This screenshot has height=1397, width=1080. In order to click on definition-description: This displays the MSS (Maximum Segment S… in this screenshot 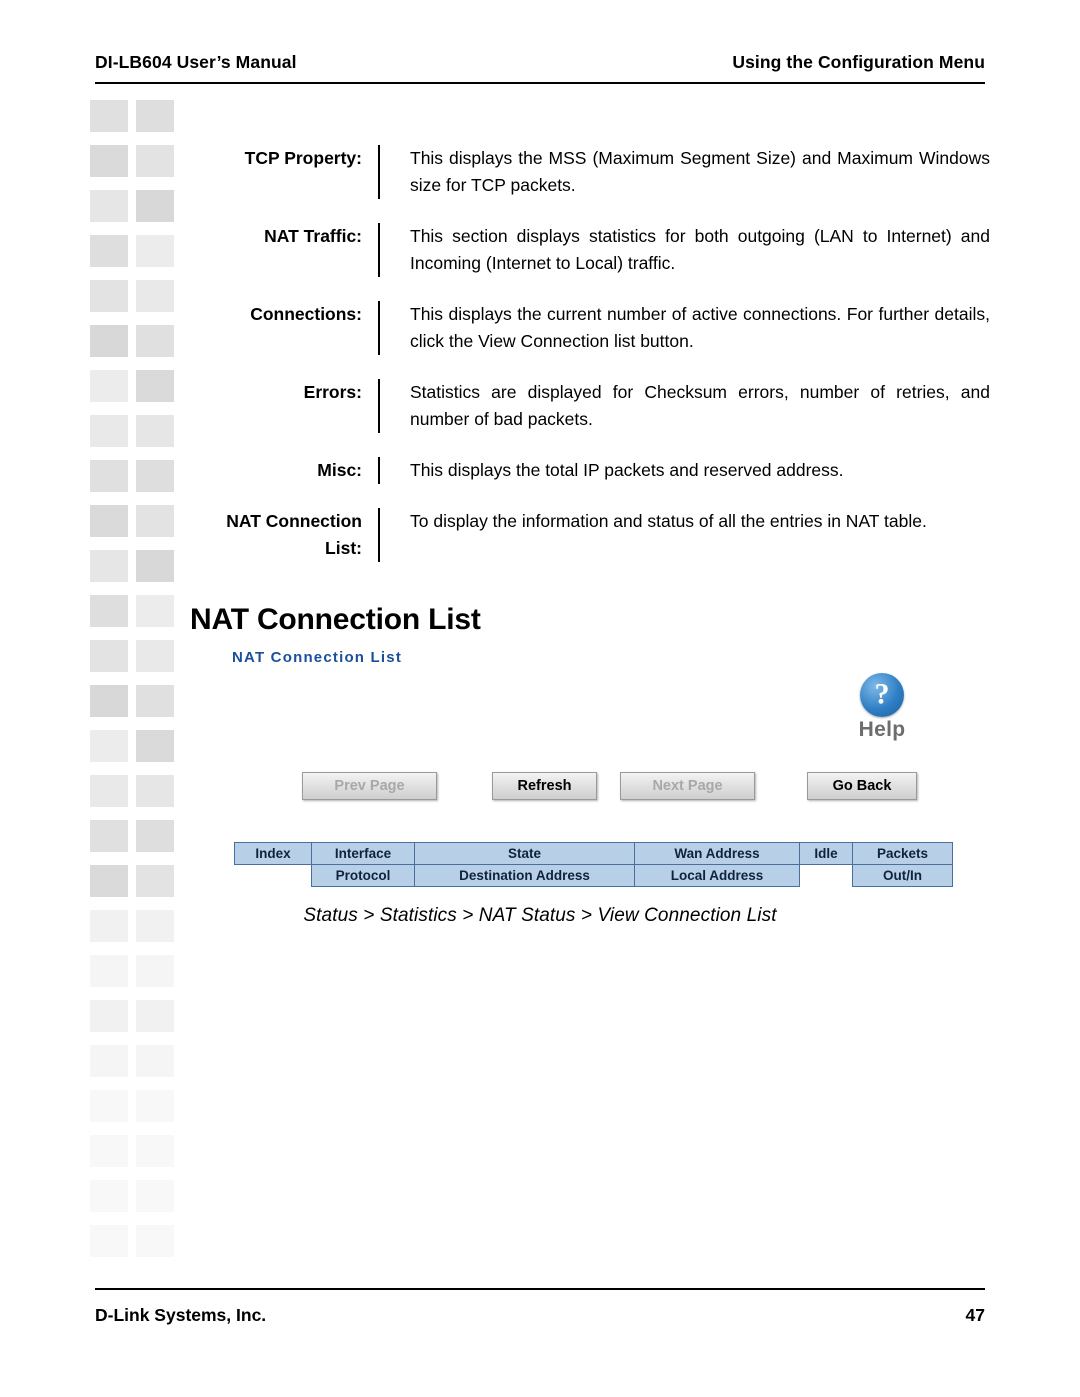, I will do `click(700, 171)`.